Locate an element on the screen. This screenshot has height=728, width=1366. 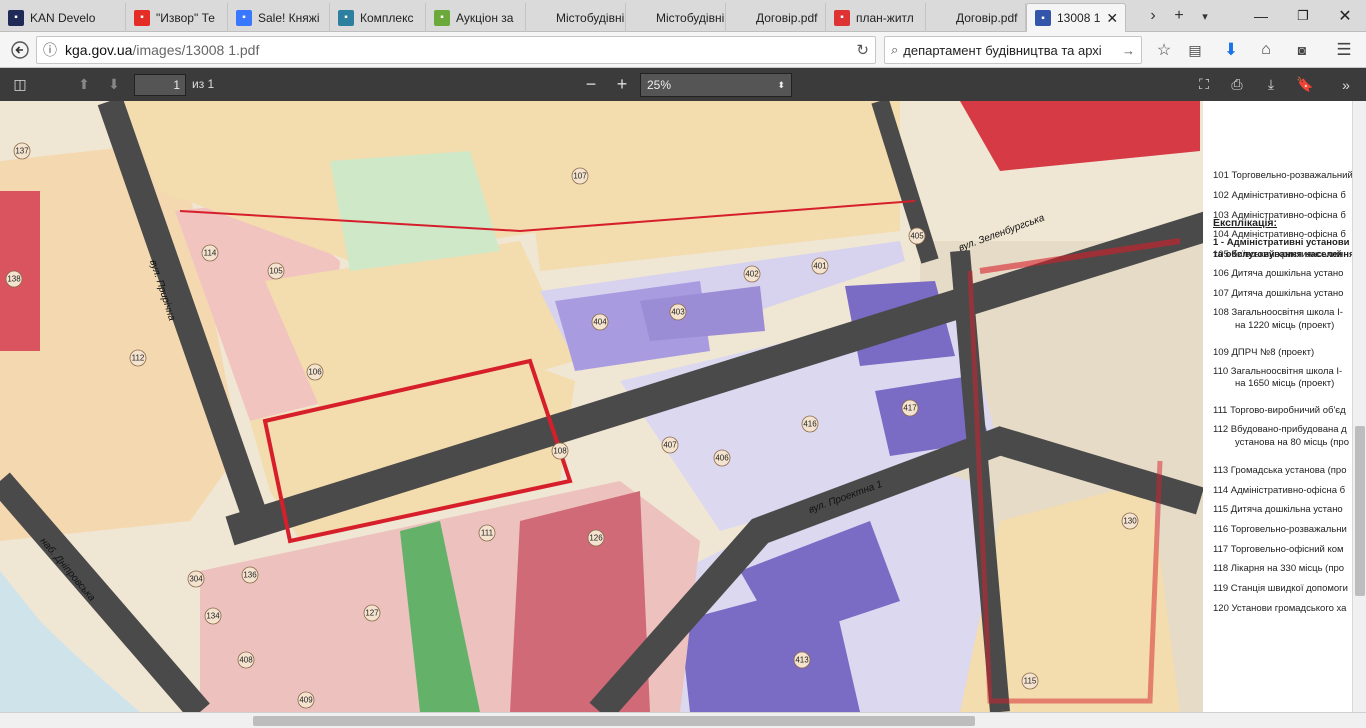
building-label-136: 136 is located at coordinates (250, 575).